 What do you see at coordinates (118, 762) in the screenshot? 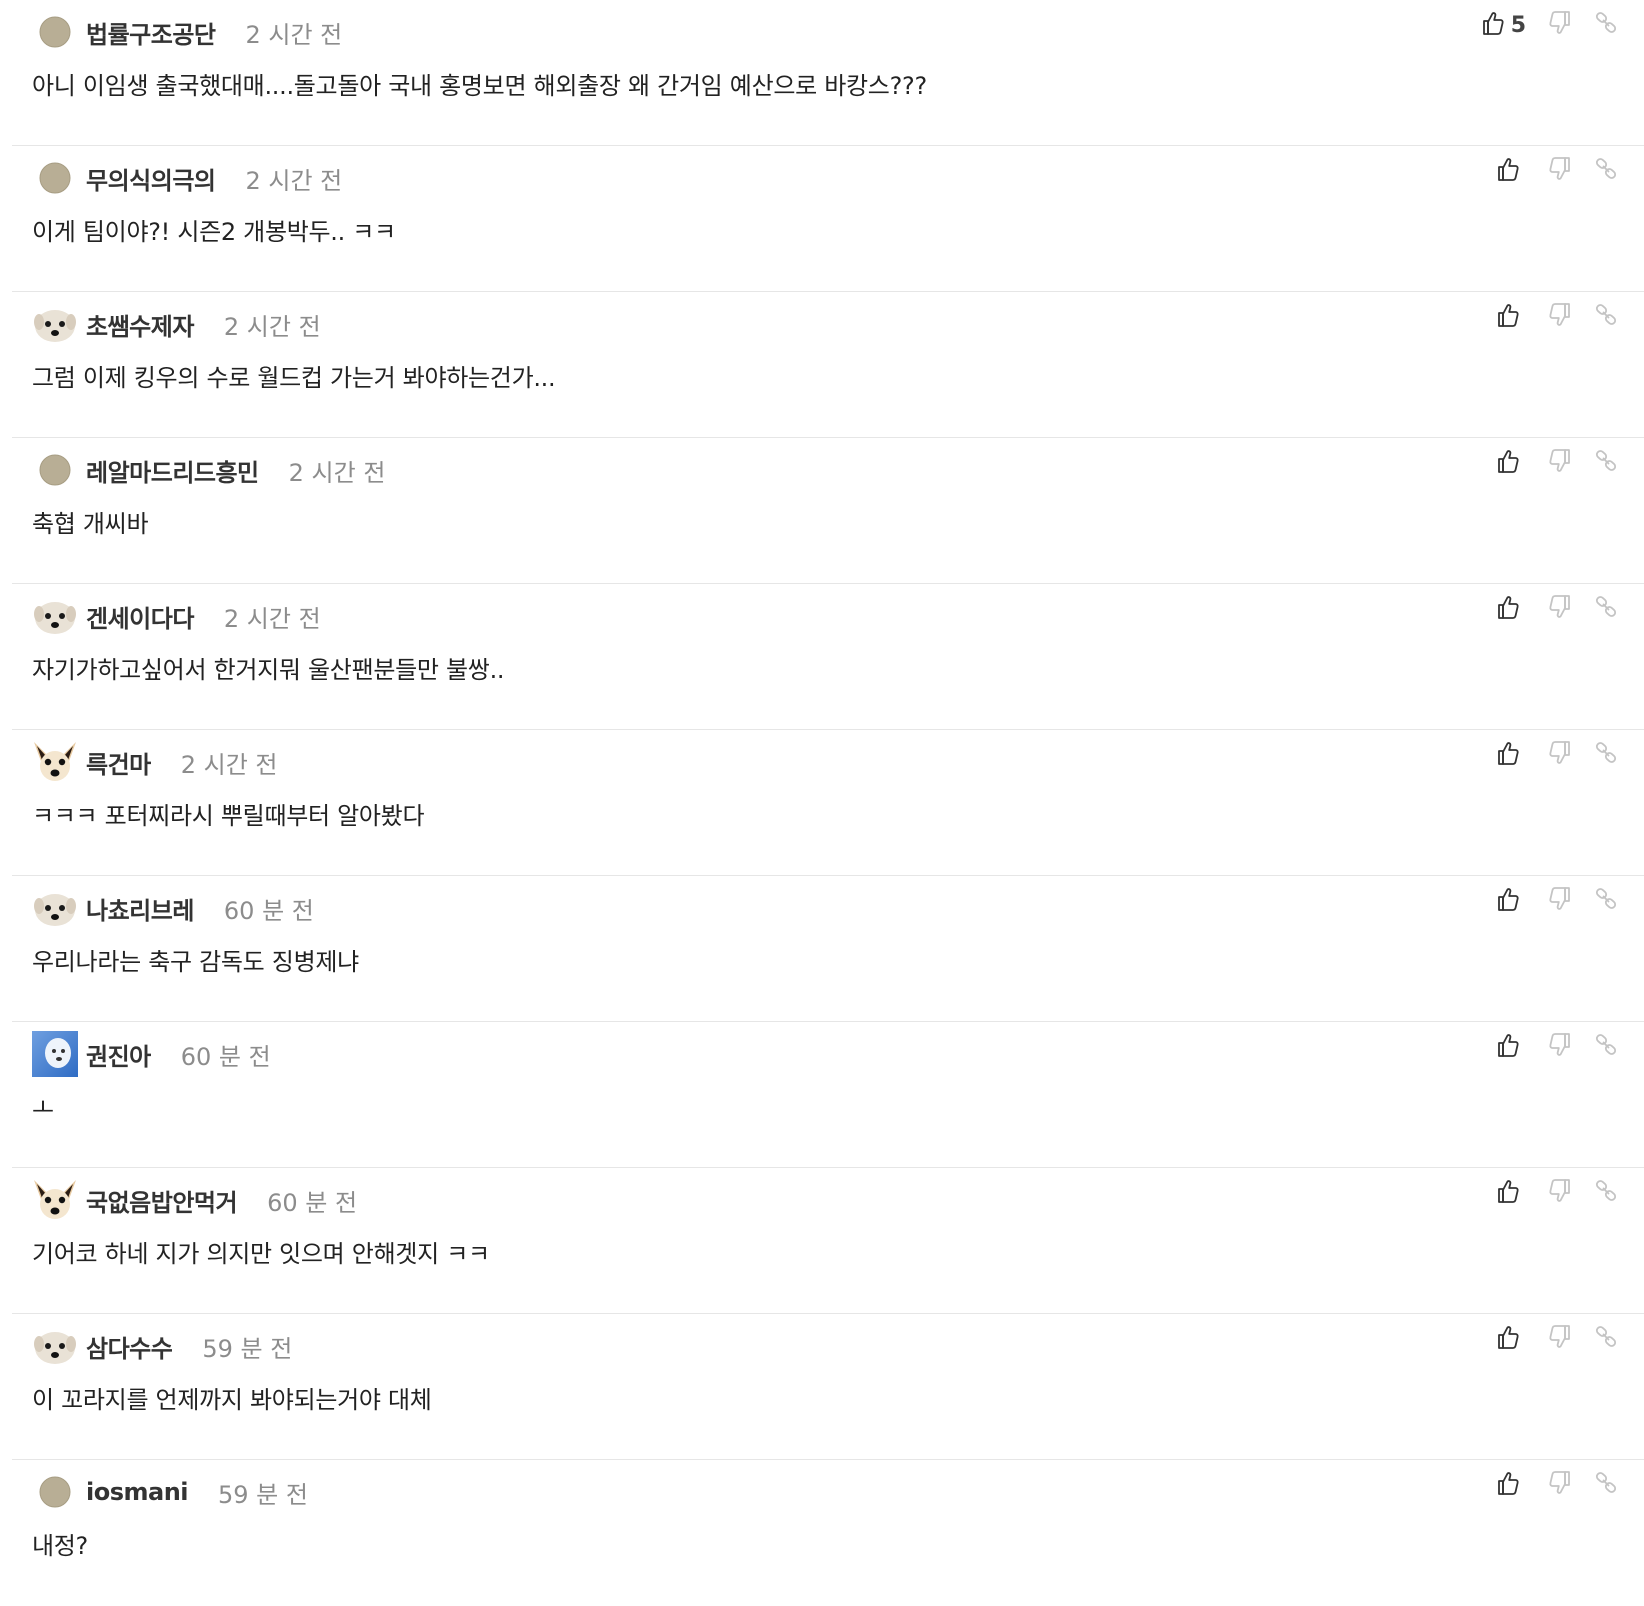
I see `nickname: 륵건마` at bounding box center [118, 762].